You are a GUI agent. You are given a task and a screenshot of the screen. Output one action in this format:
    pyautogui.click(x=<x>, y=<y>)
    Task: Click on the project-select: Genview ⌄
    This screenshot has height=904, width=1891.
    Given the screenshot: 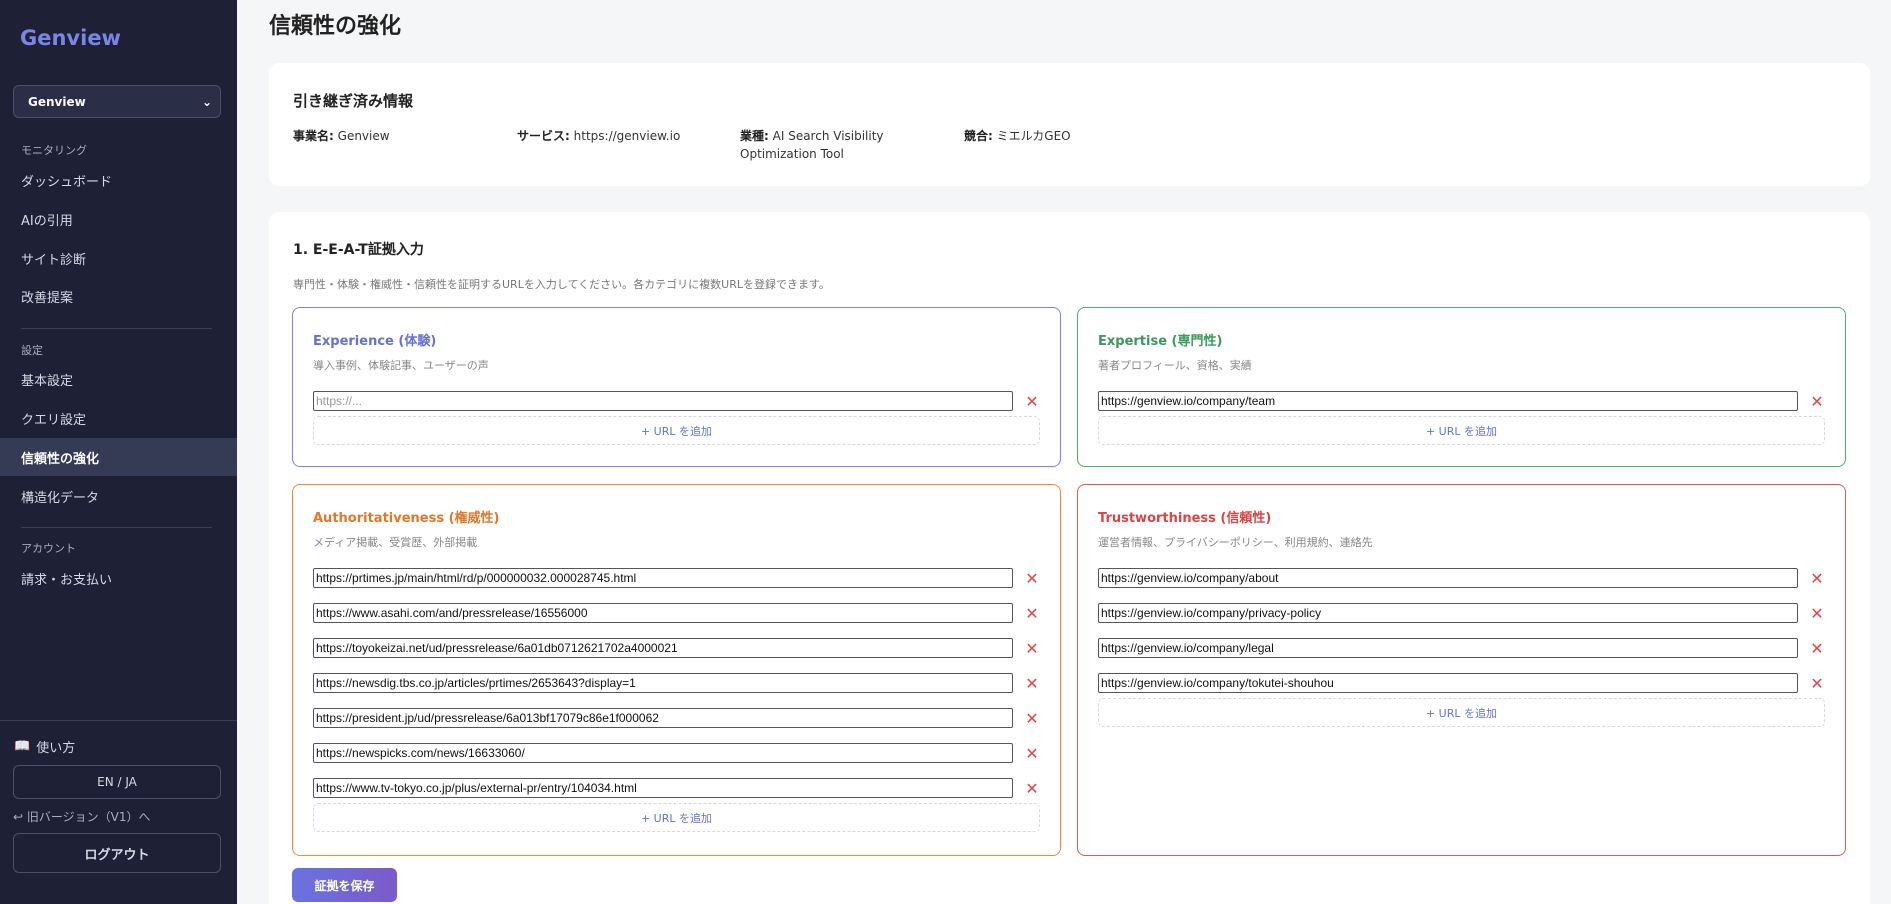 What is the action you would take?
    pyautogui.click(x=117, y=101)
    